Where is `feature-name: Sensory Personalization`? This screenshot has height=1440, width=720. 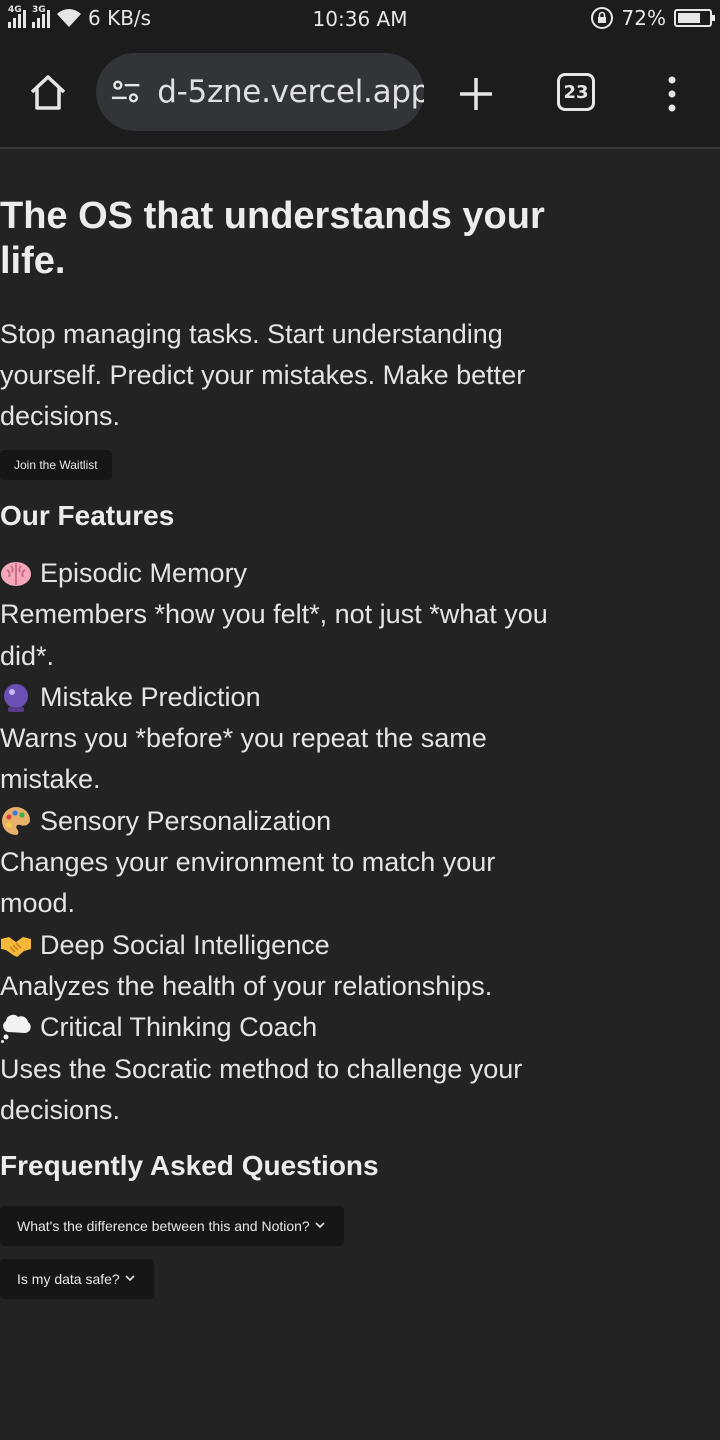
feature-name: Sensory Personalization is located at coordinates (186, 820).